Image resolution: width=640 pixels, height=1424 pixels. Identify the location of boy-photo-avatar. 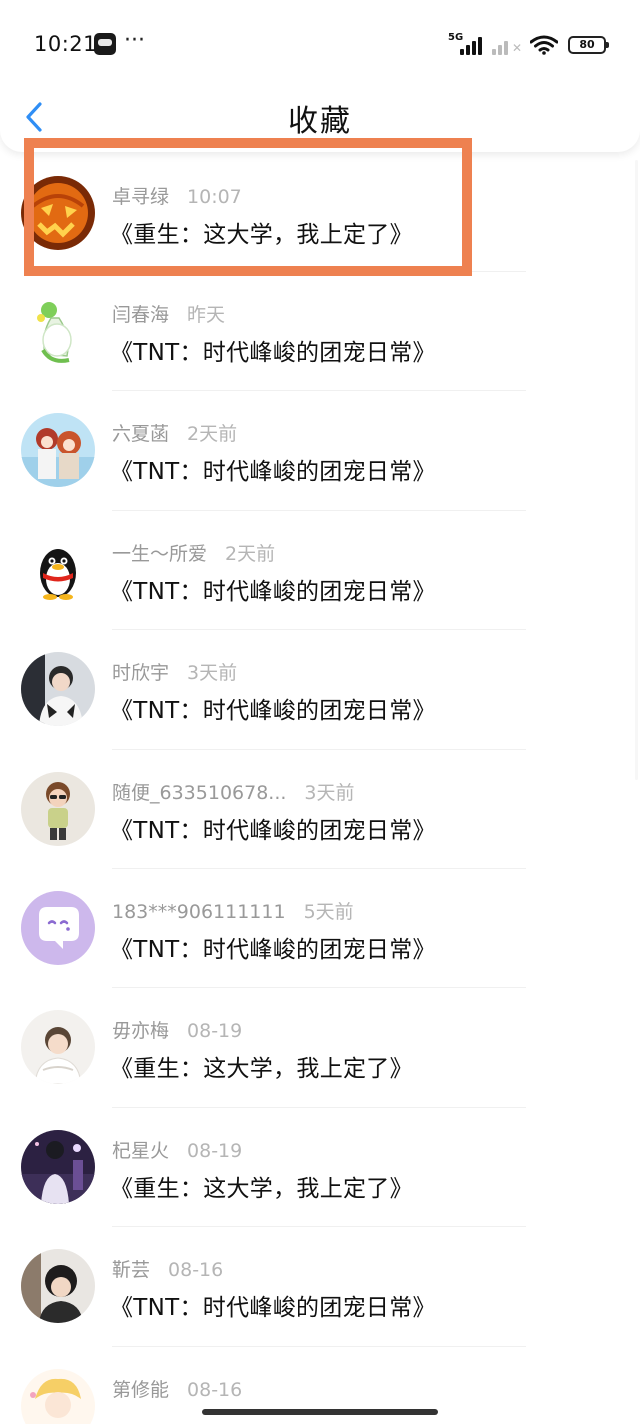
(58, 689).